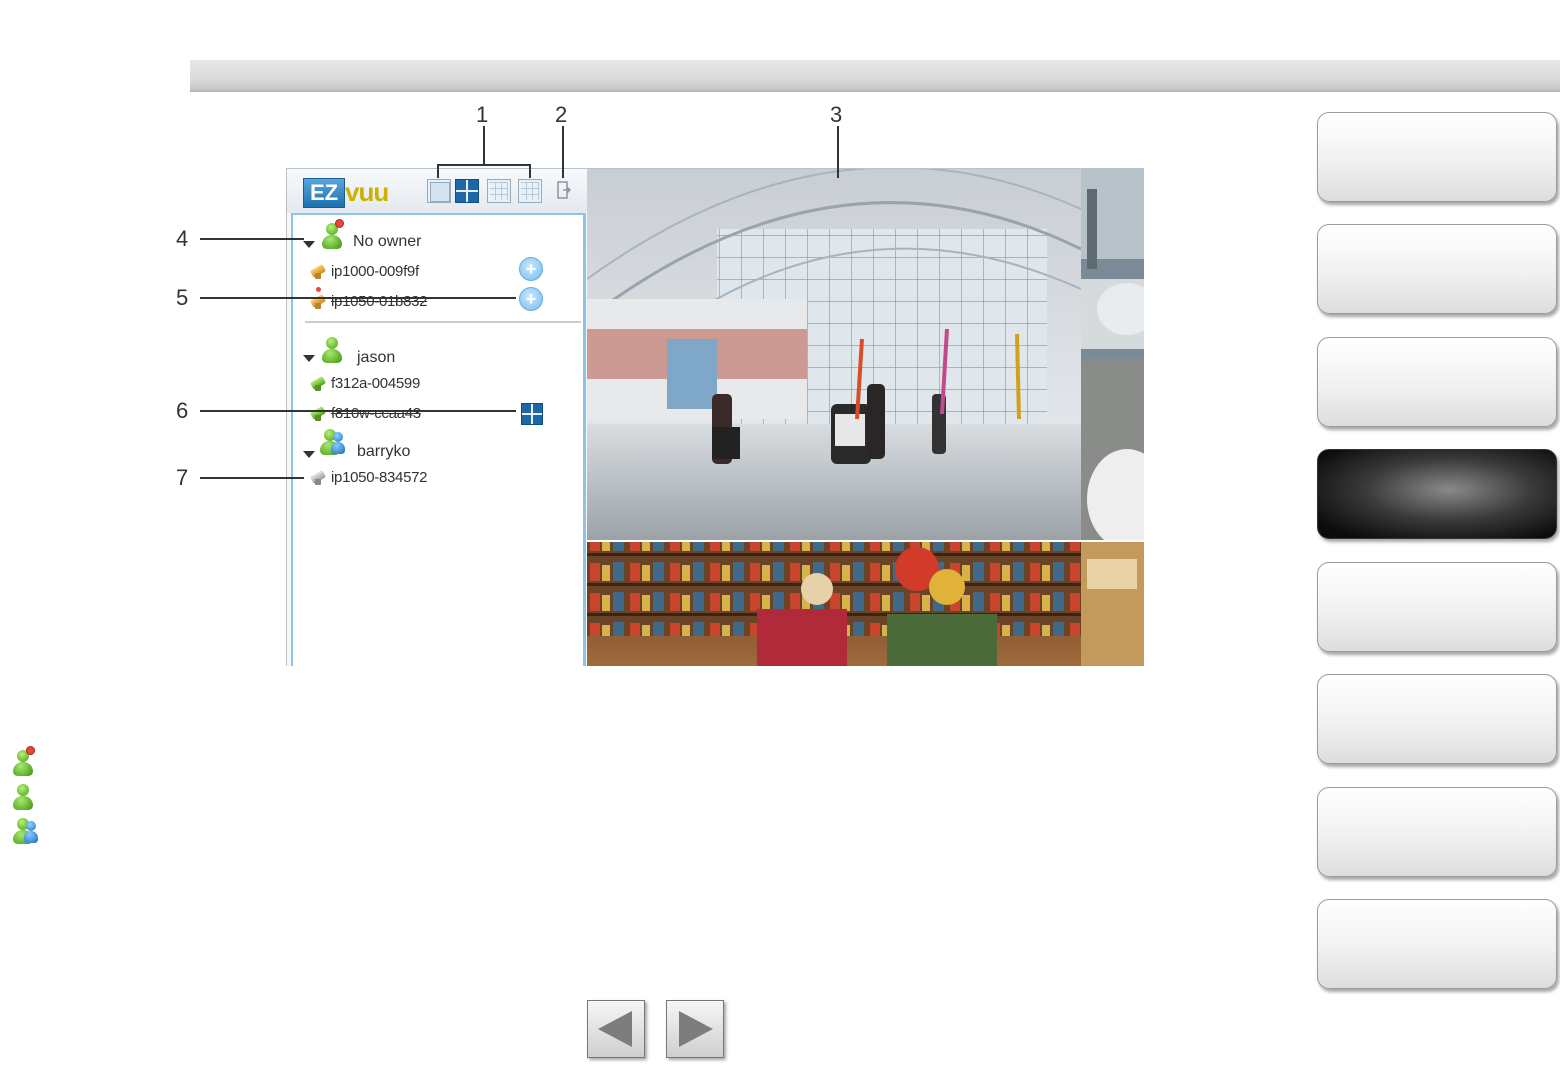 The width and height of the screenshot is (1560, 1080). What do you see at coordinates (375, 383) in the screenshot?
I see `camera-item-f312a: f312a-004599` at bounding box center [375, 383].